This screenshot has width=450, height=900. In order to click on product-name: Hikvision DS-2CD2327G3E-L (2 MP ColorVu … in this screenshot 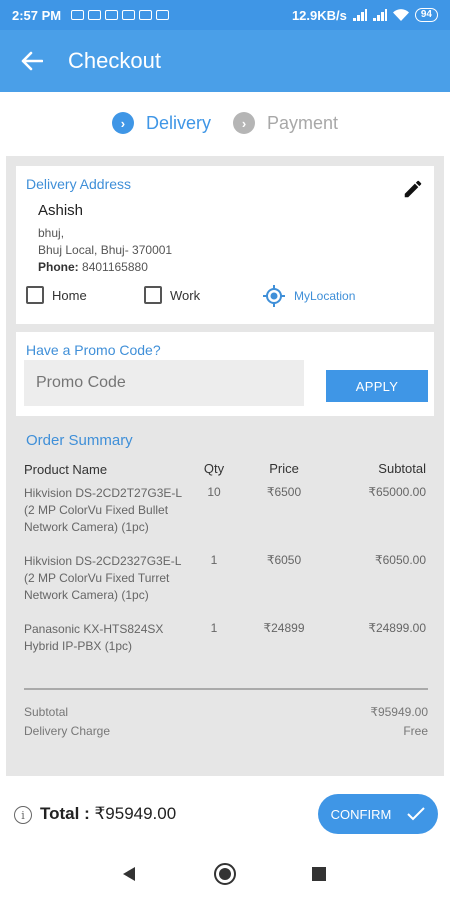, I will do `click(102, 578)`.